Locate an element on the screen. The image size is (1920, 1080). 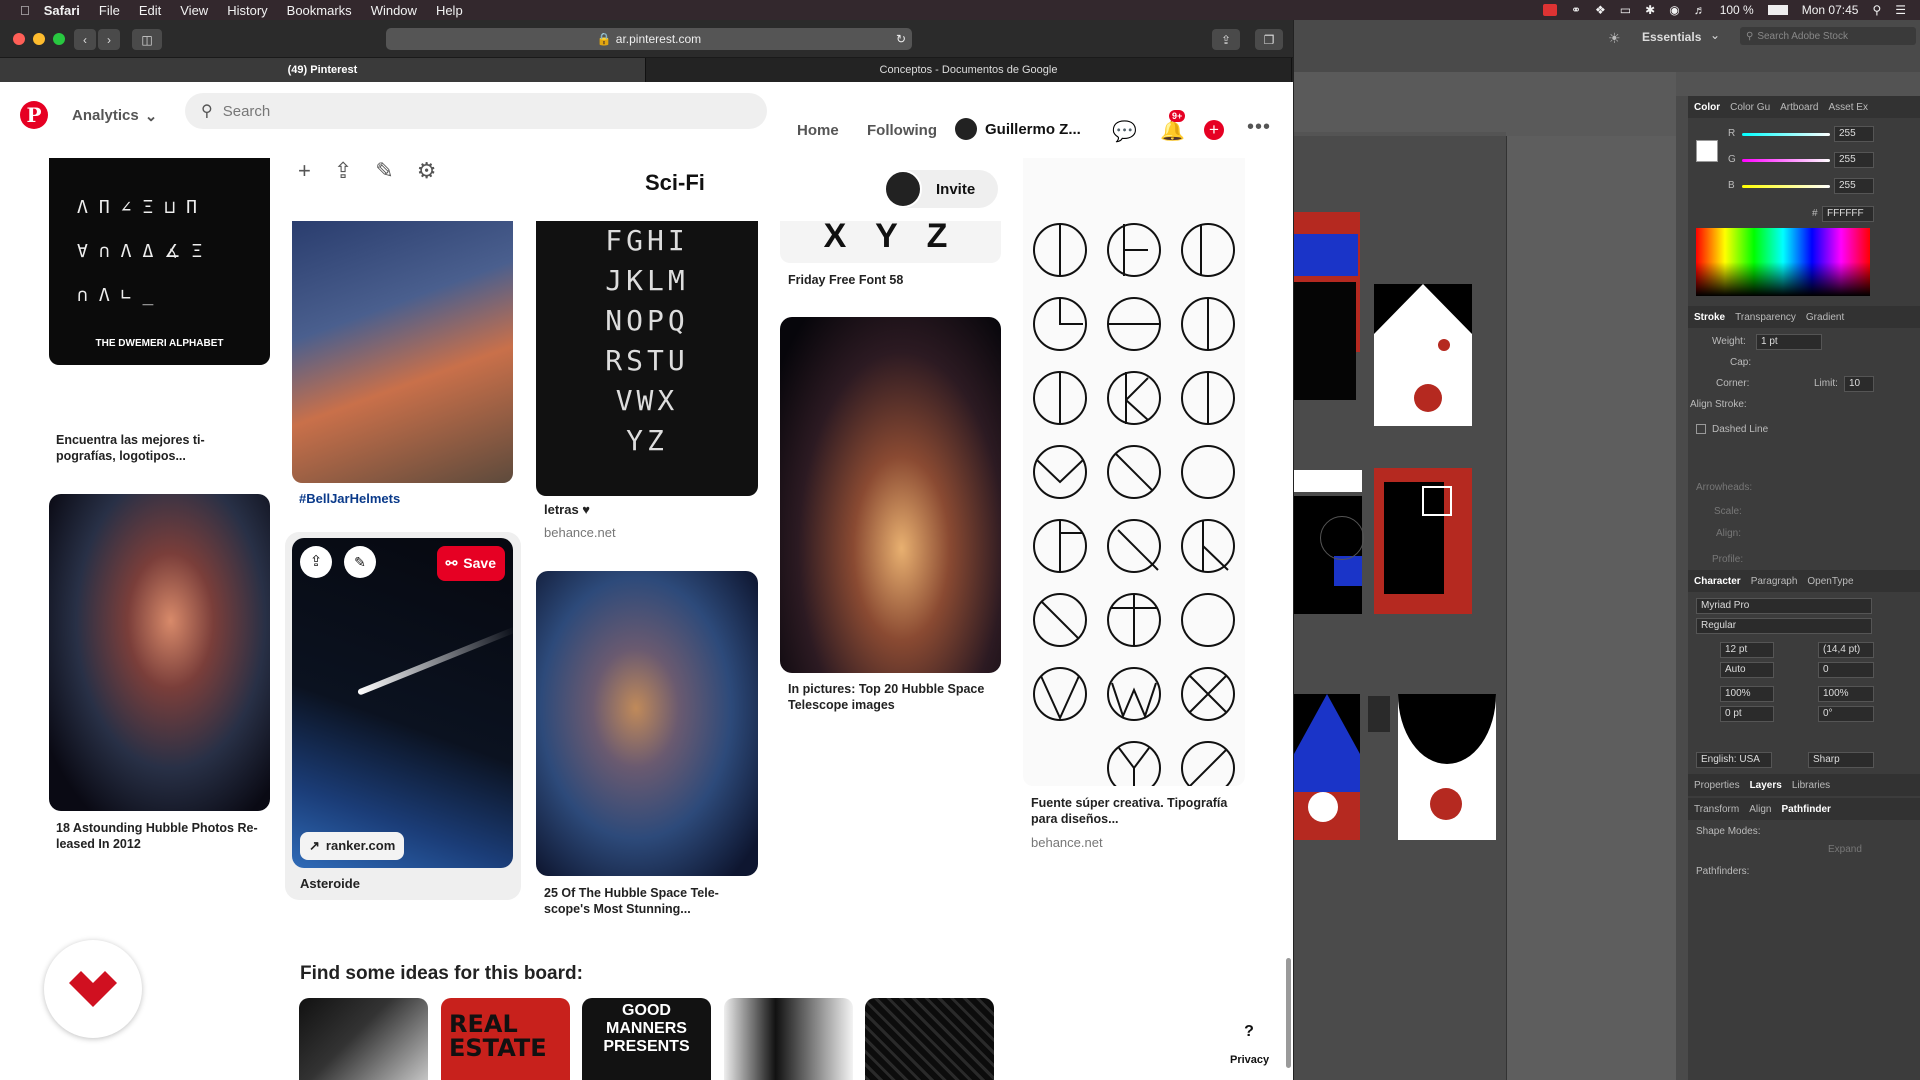
messages-icon: 💬 is located at coordinates (1124, 131).